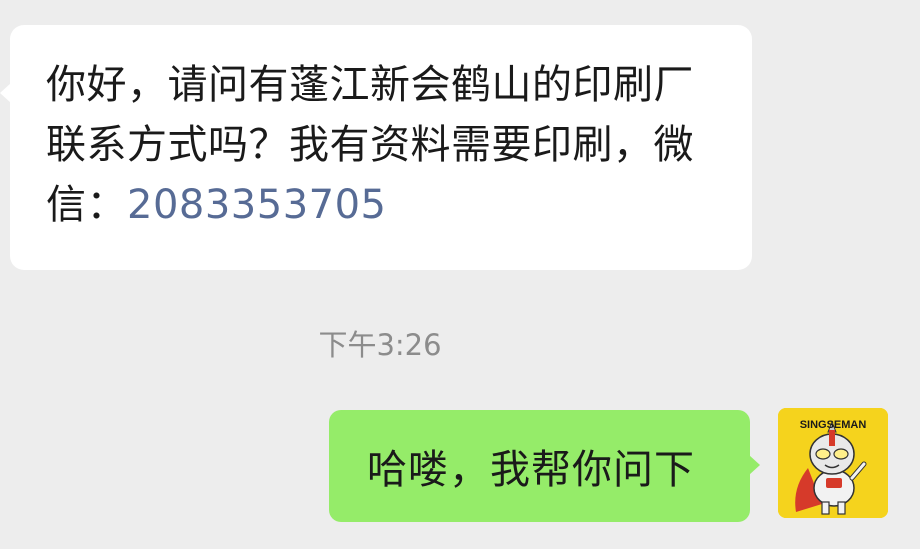 The width and height of the screenshot is (920, 549). Describe the element at coordinates (531, 470) in the screenshot. I see `outgoing-message-text: 哈喽，我帮你问下` at that location.